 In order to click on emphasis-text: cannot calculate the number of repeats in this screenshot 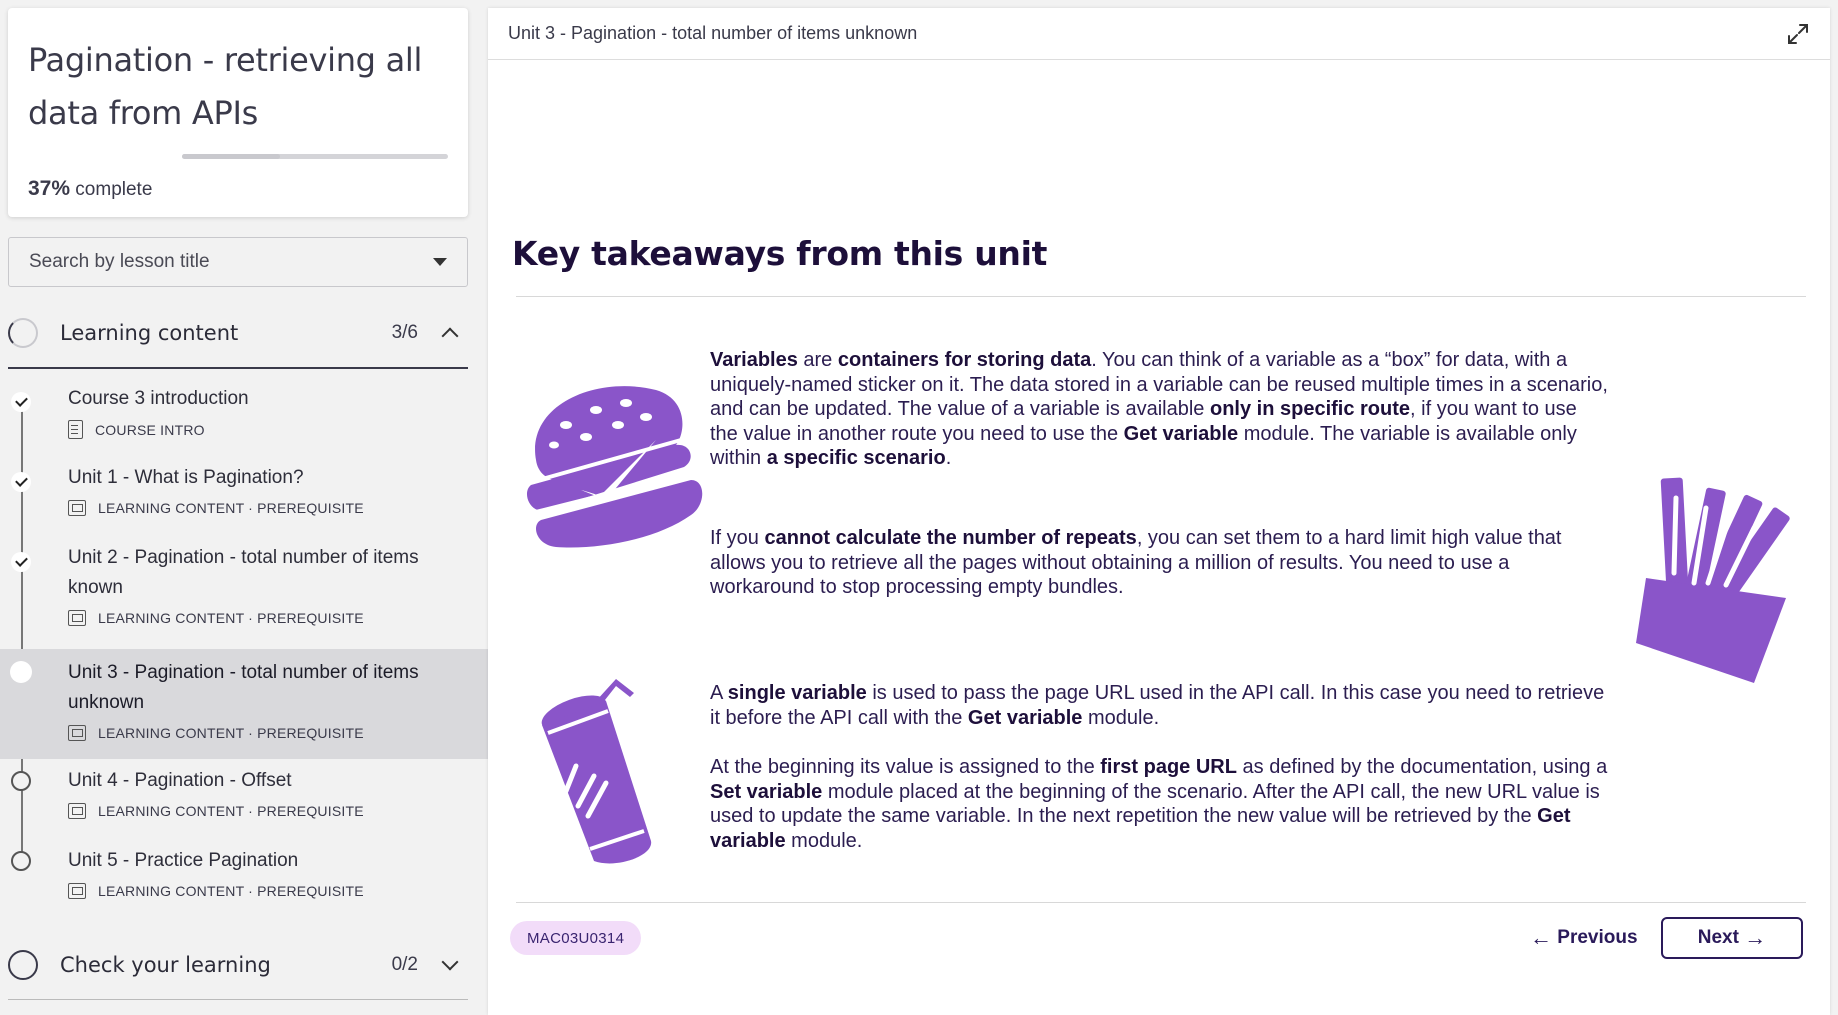, I will do `click(950, 538)`.